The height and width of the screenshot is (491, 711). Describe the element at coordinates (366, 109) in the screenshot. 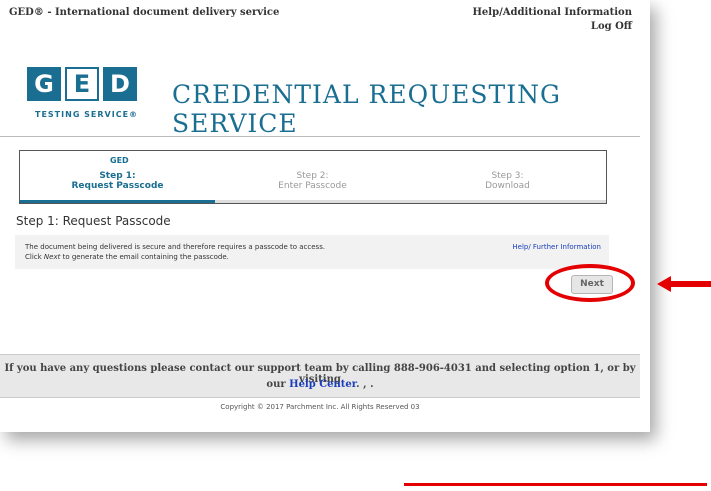

I see `page-title: CREDENTIAL REQUESTING SERVICE` at that location.